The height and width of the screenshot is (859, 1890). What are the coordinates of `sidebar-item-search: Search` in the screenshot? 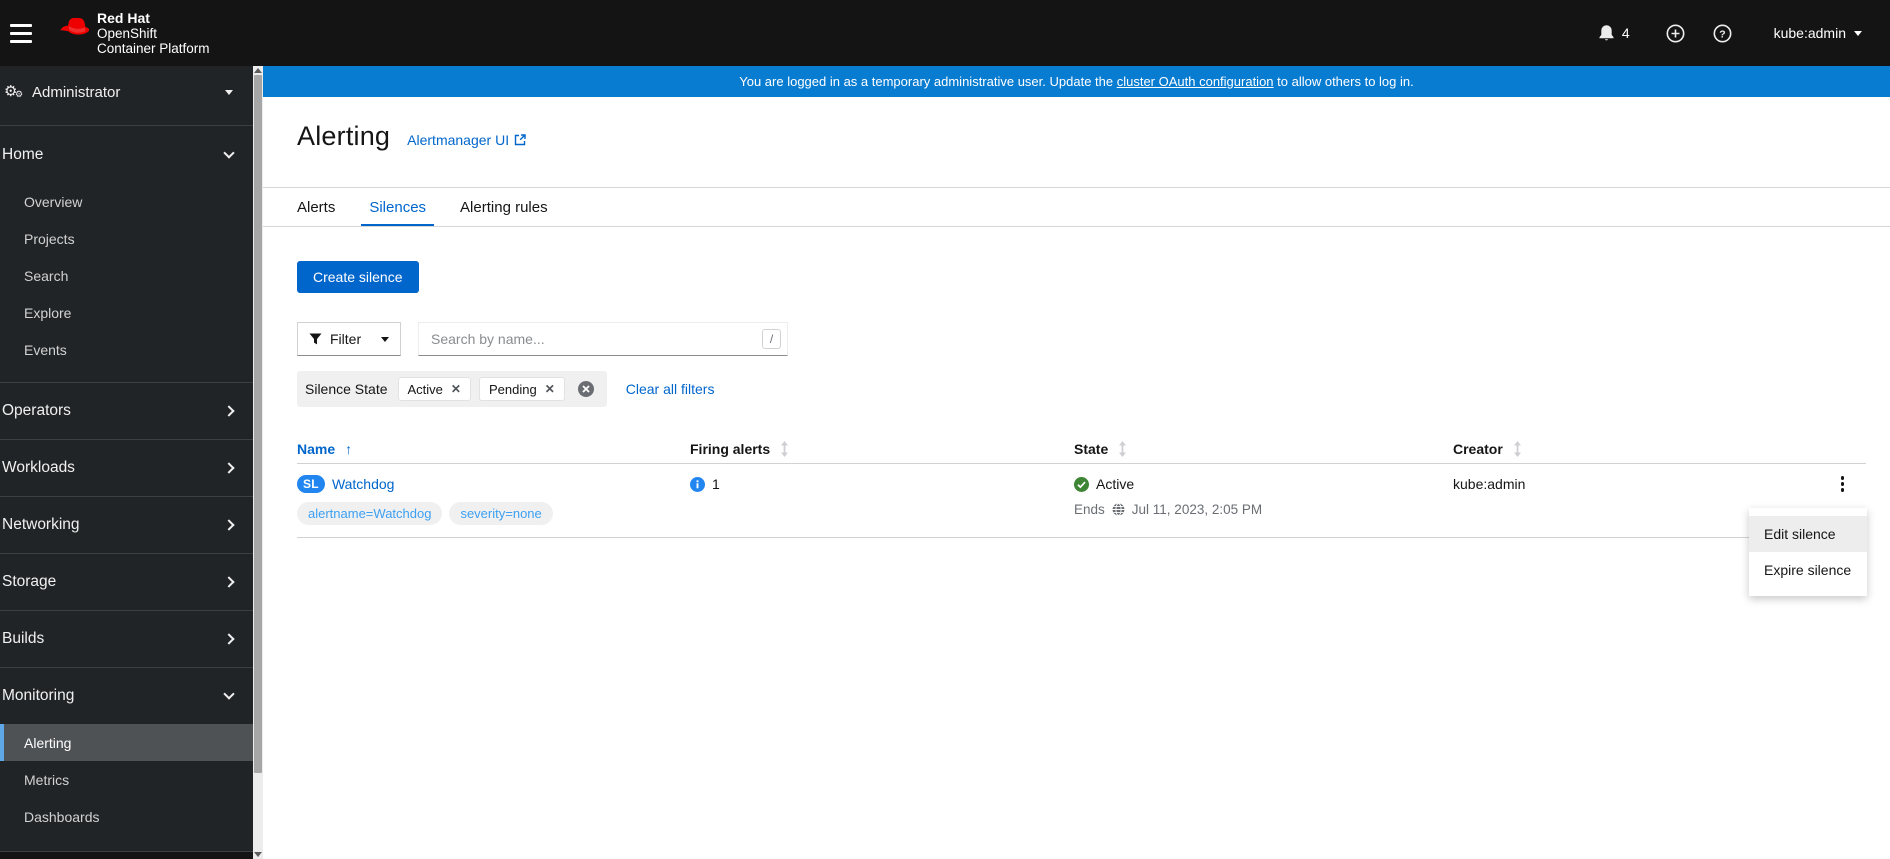 It's located at (126, 275).